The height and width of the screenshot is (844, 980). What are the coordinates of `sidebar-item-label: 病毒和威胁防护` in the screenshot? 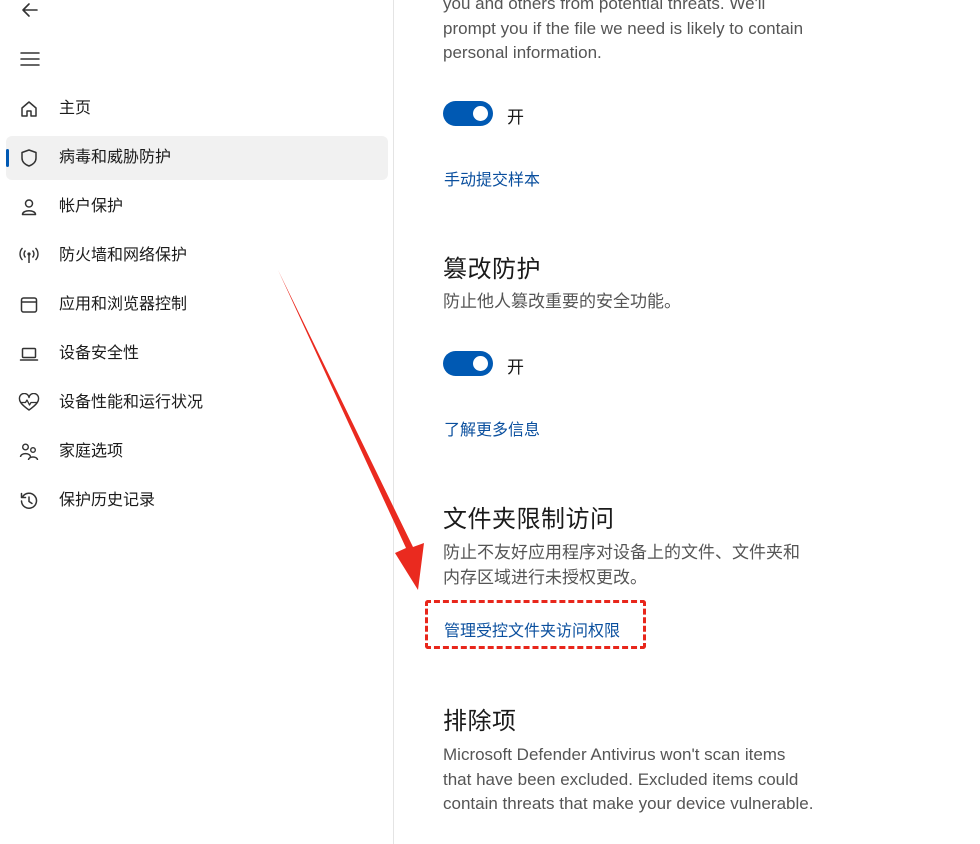 It's located at (115, 157).